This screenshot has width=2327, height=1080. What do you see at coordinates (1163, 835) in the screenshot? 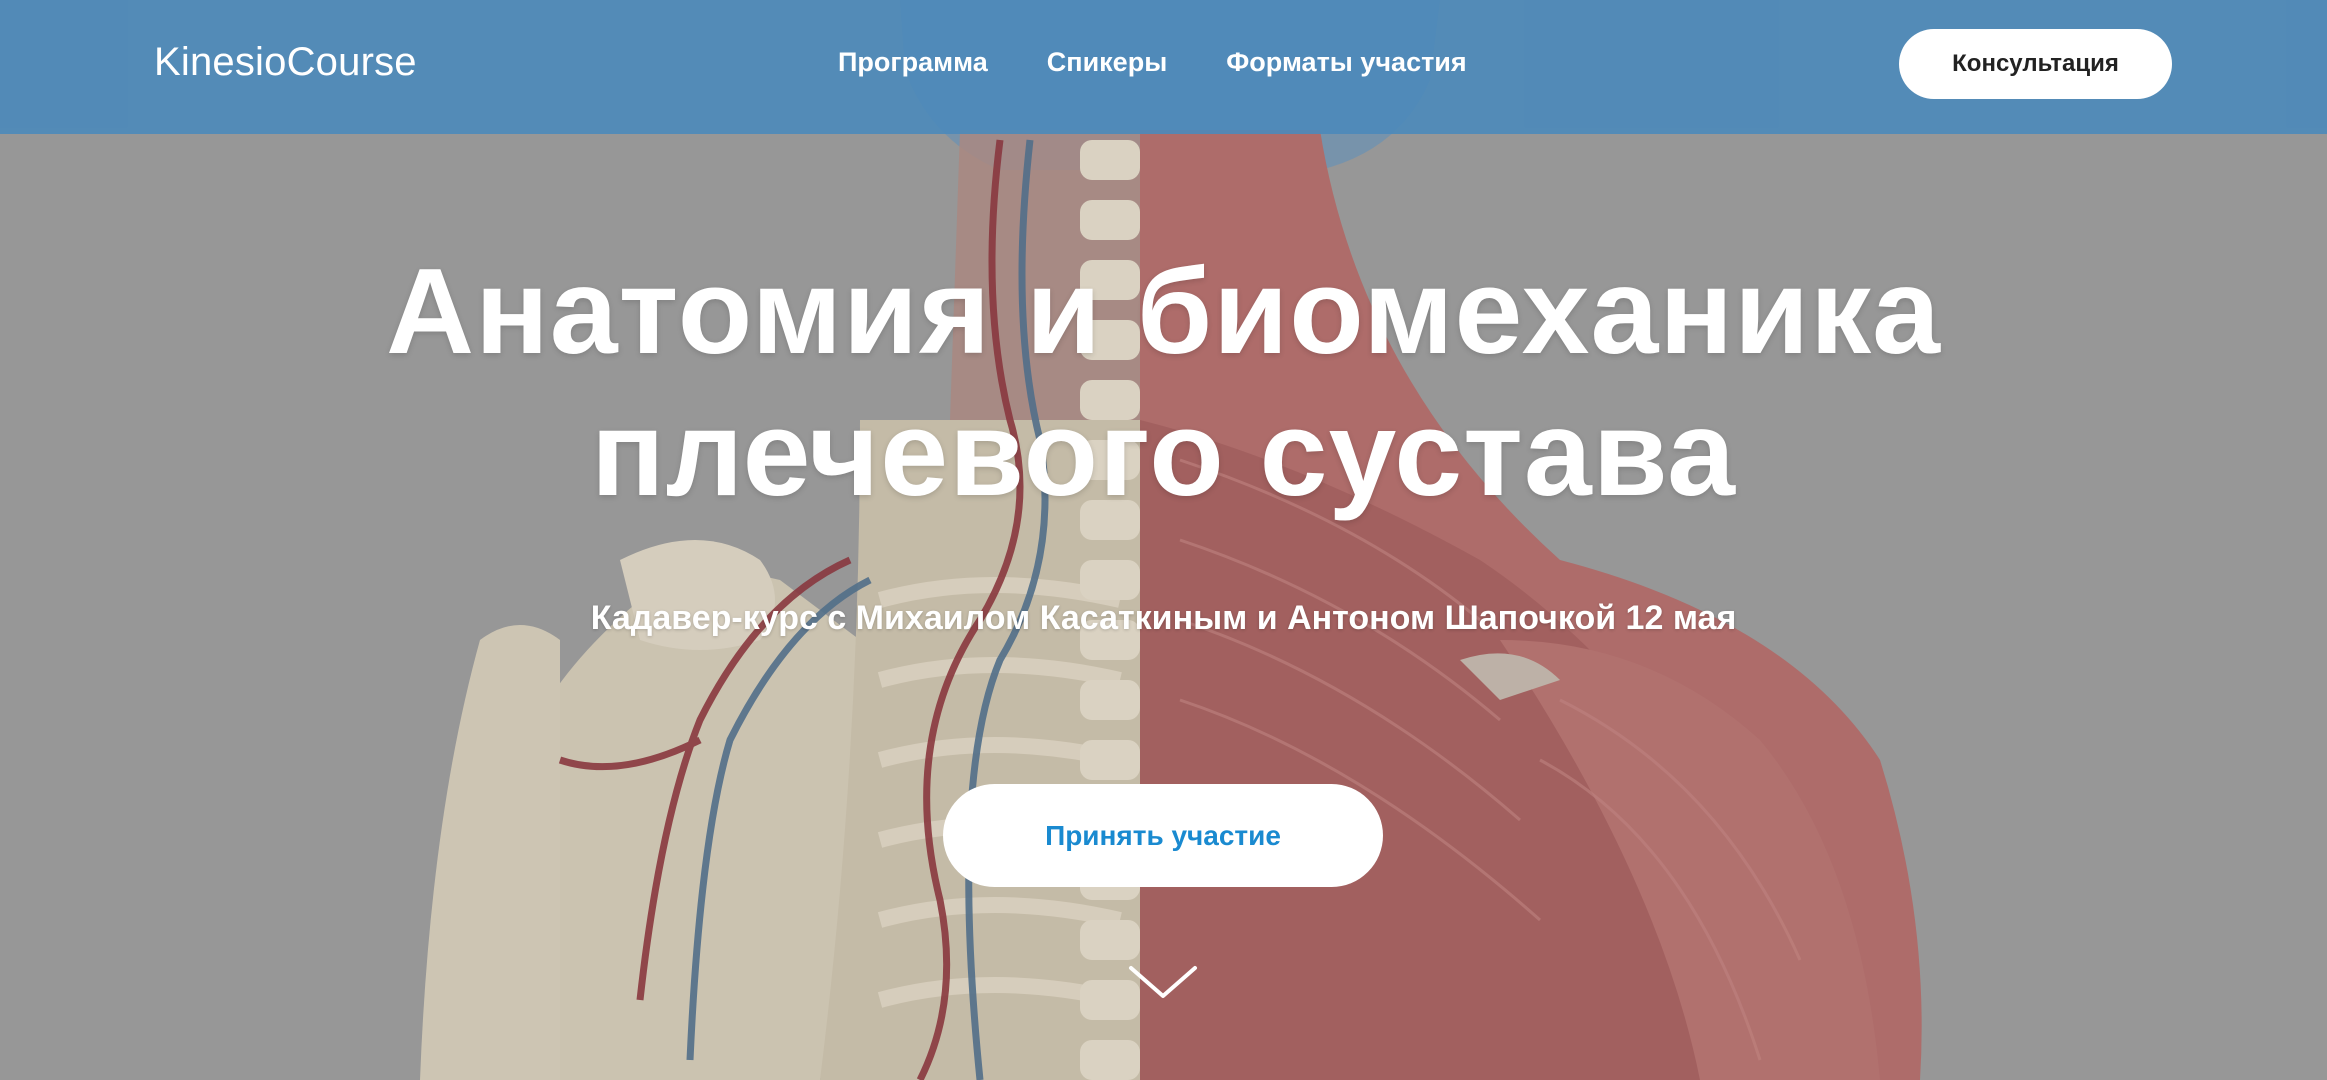
I see `participate-button: Принять участие` at bounding box center [1163, 835].